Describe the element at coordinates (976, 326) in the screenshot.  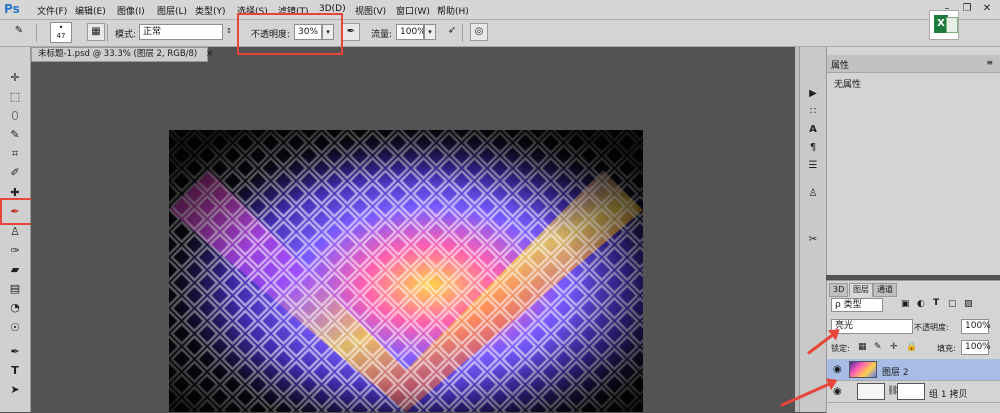
I see `layer-opacity-input: 100%` at that location.